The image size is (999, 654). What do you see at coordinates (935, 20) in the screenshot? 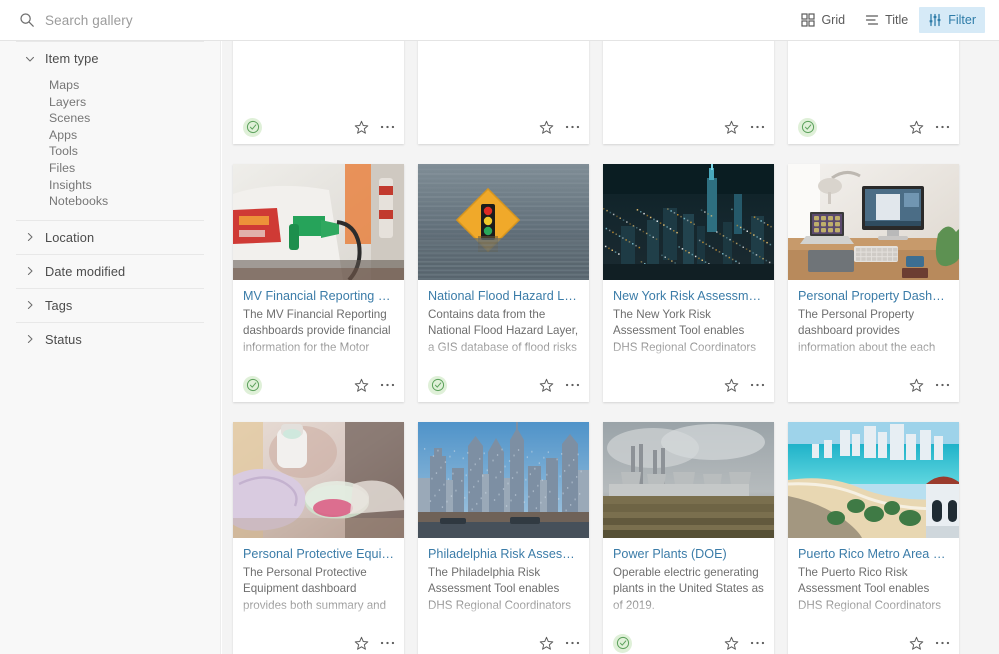
I see `filter-icon` at bounding box center [935, 20].